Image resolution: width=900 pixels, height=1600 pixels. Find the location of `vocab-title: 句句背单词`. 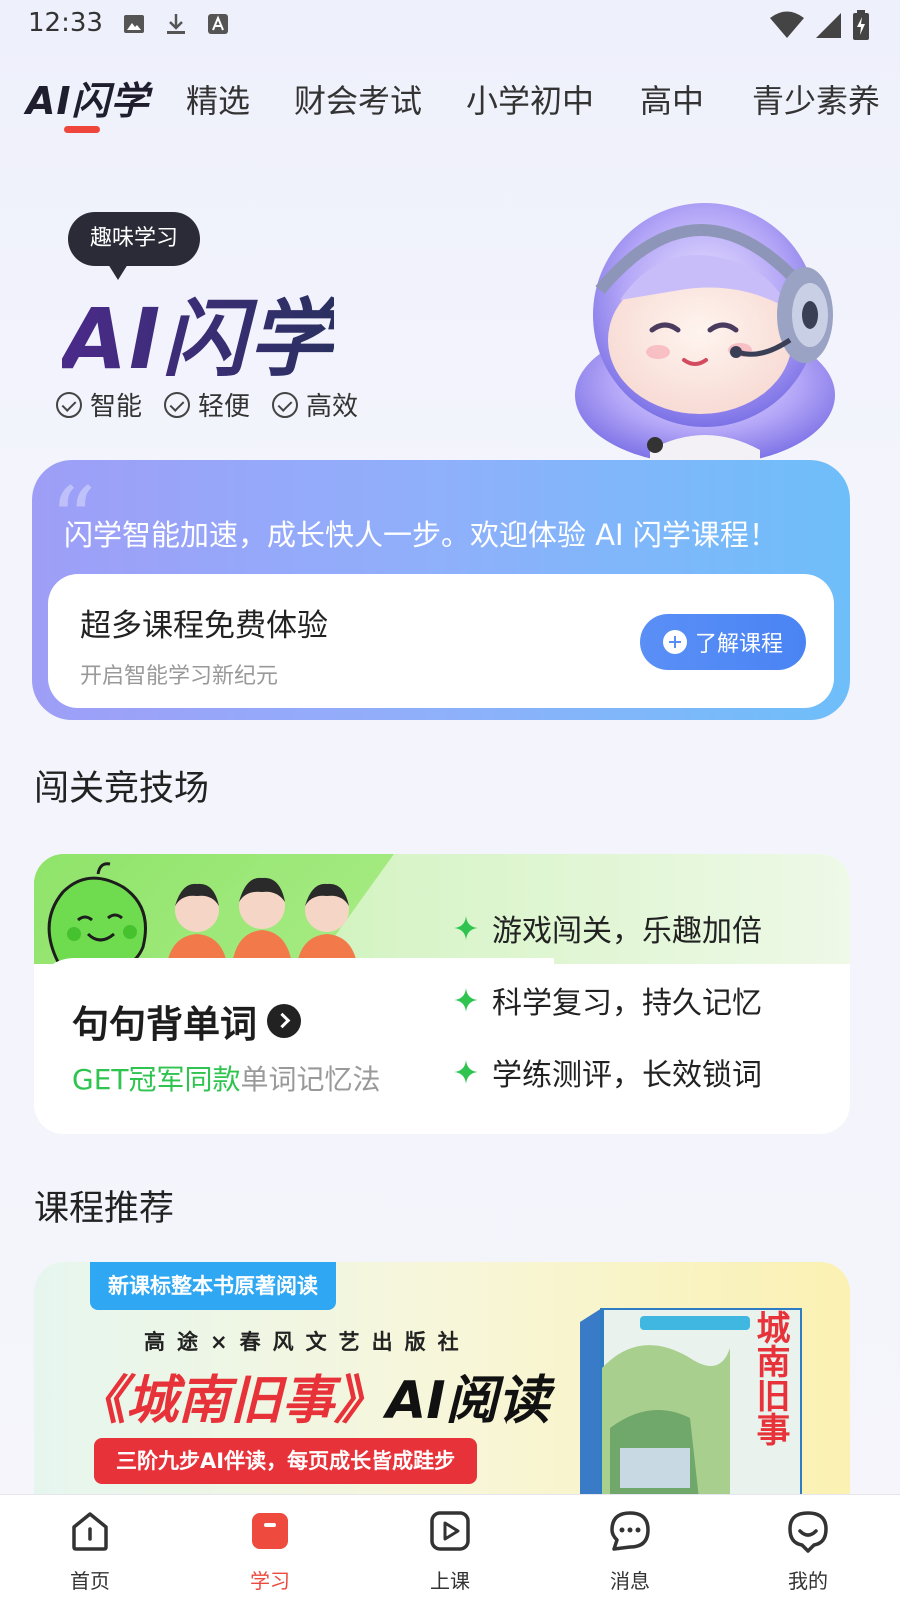

vocab-title: 句句背单词 is located at coordinates (186, 1021).